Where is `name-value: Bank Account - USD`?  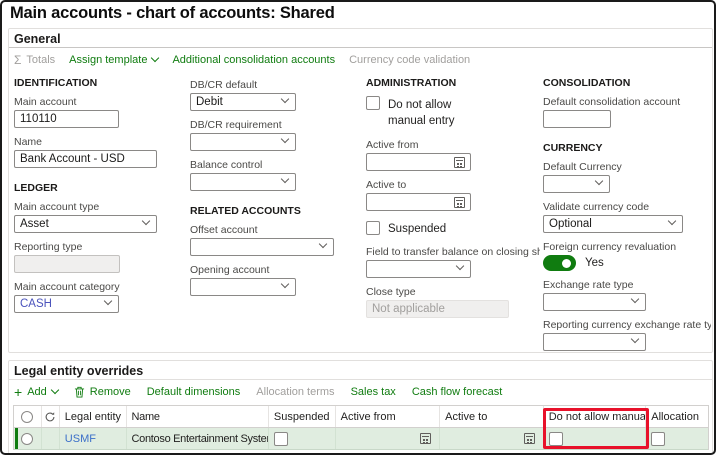
name-value: Bank Account - USD is located at coordinates (72, 159).